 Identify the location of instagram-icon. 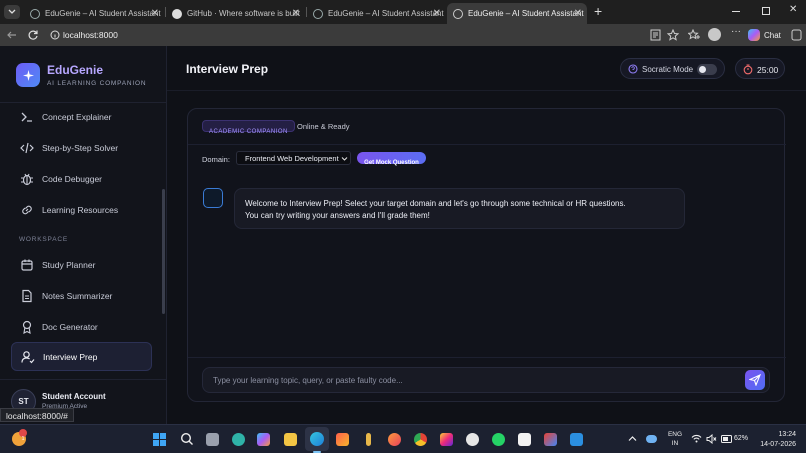
(446, 439).